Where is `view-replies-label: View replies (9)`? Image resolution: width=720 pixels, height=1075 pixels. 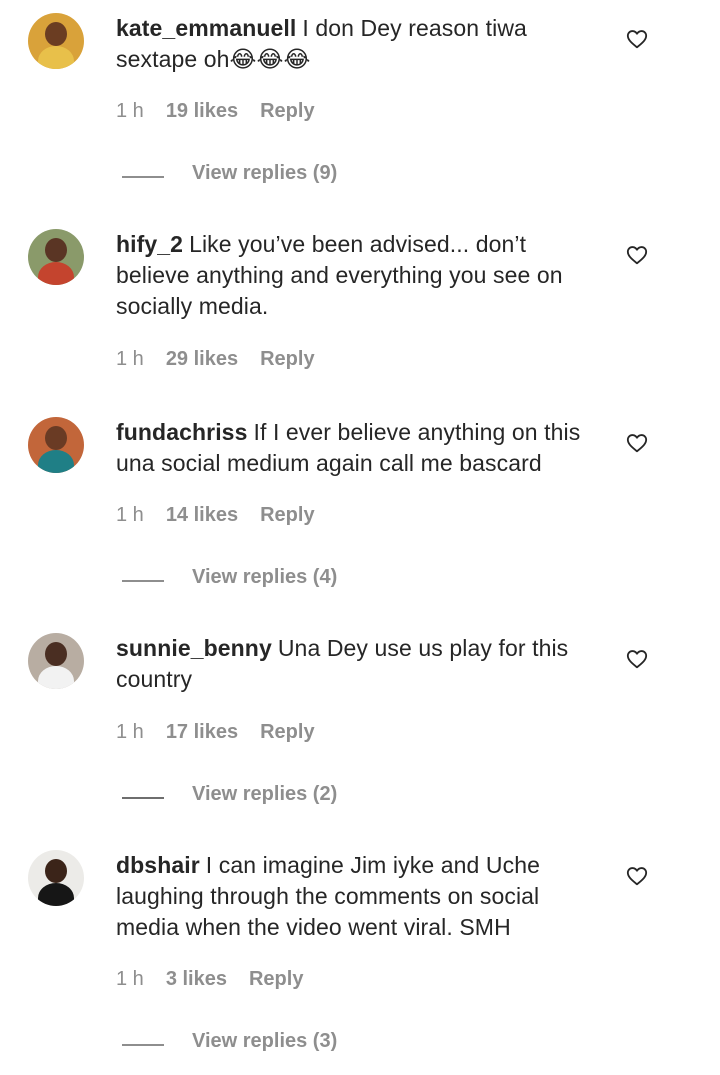
view-replies-label: View replies (9) is located at coordinates (264, 173).